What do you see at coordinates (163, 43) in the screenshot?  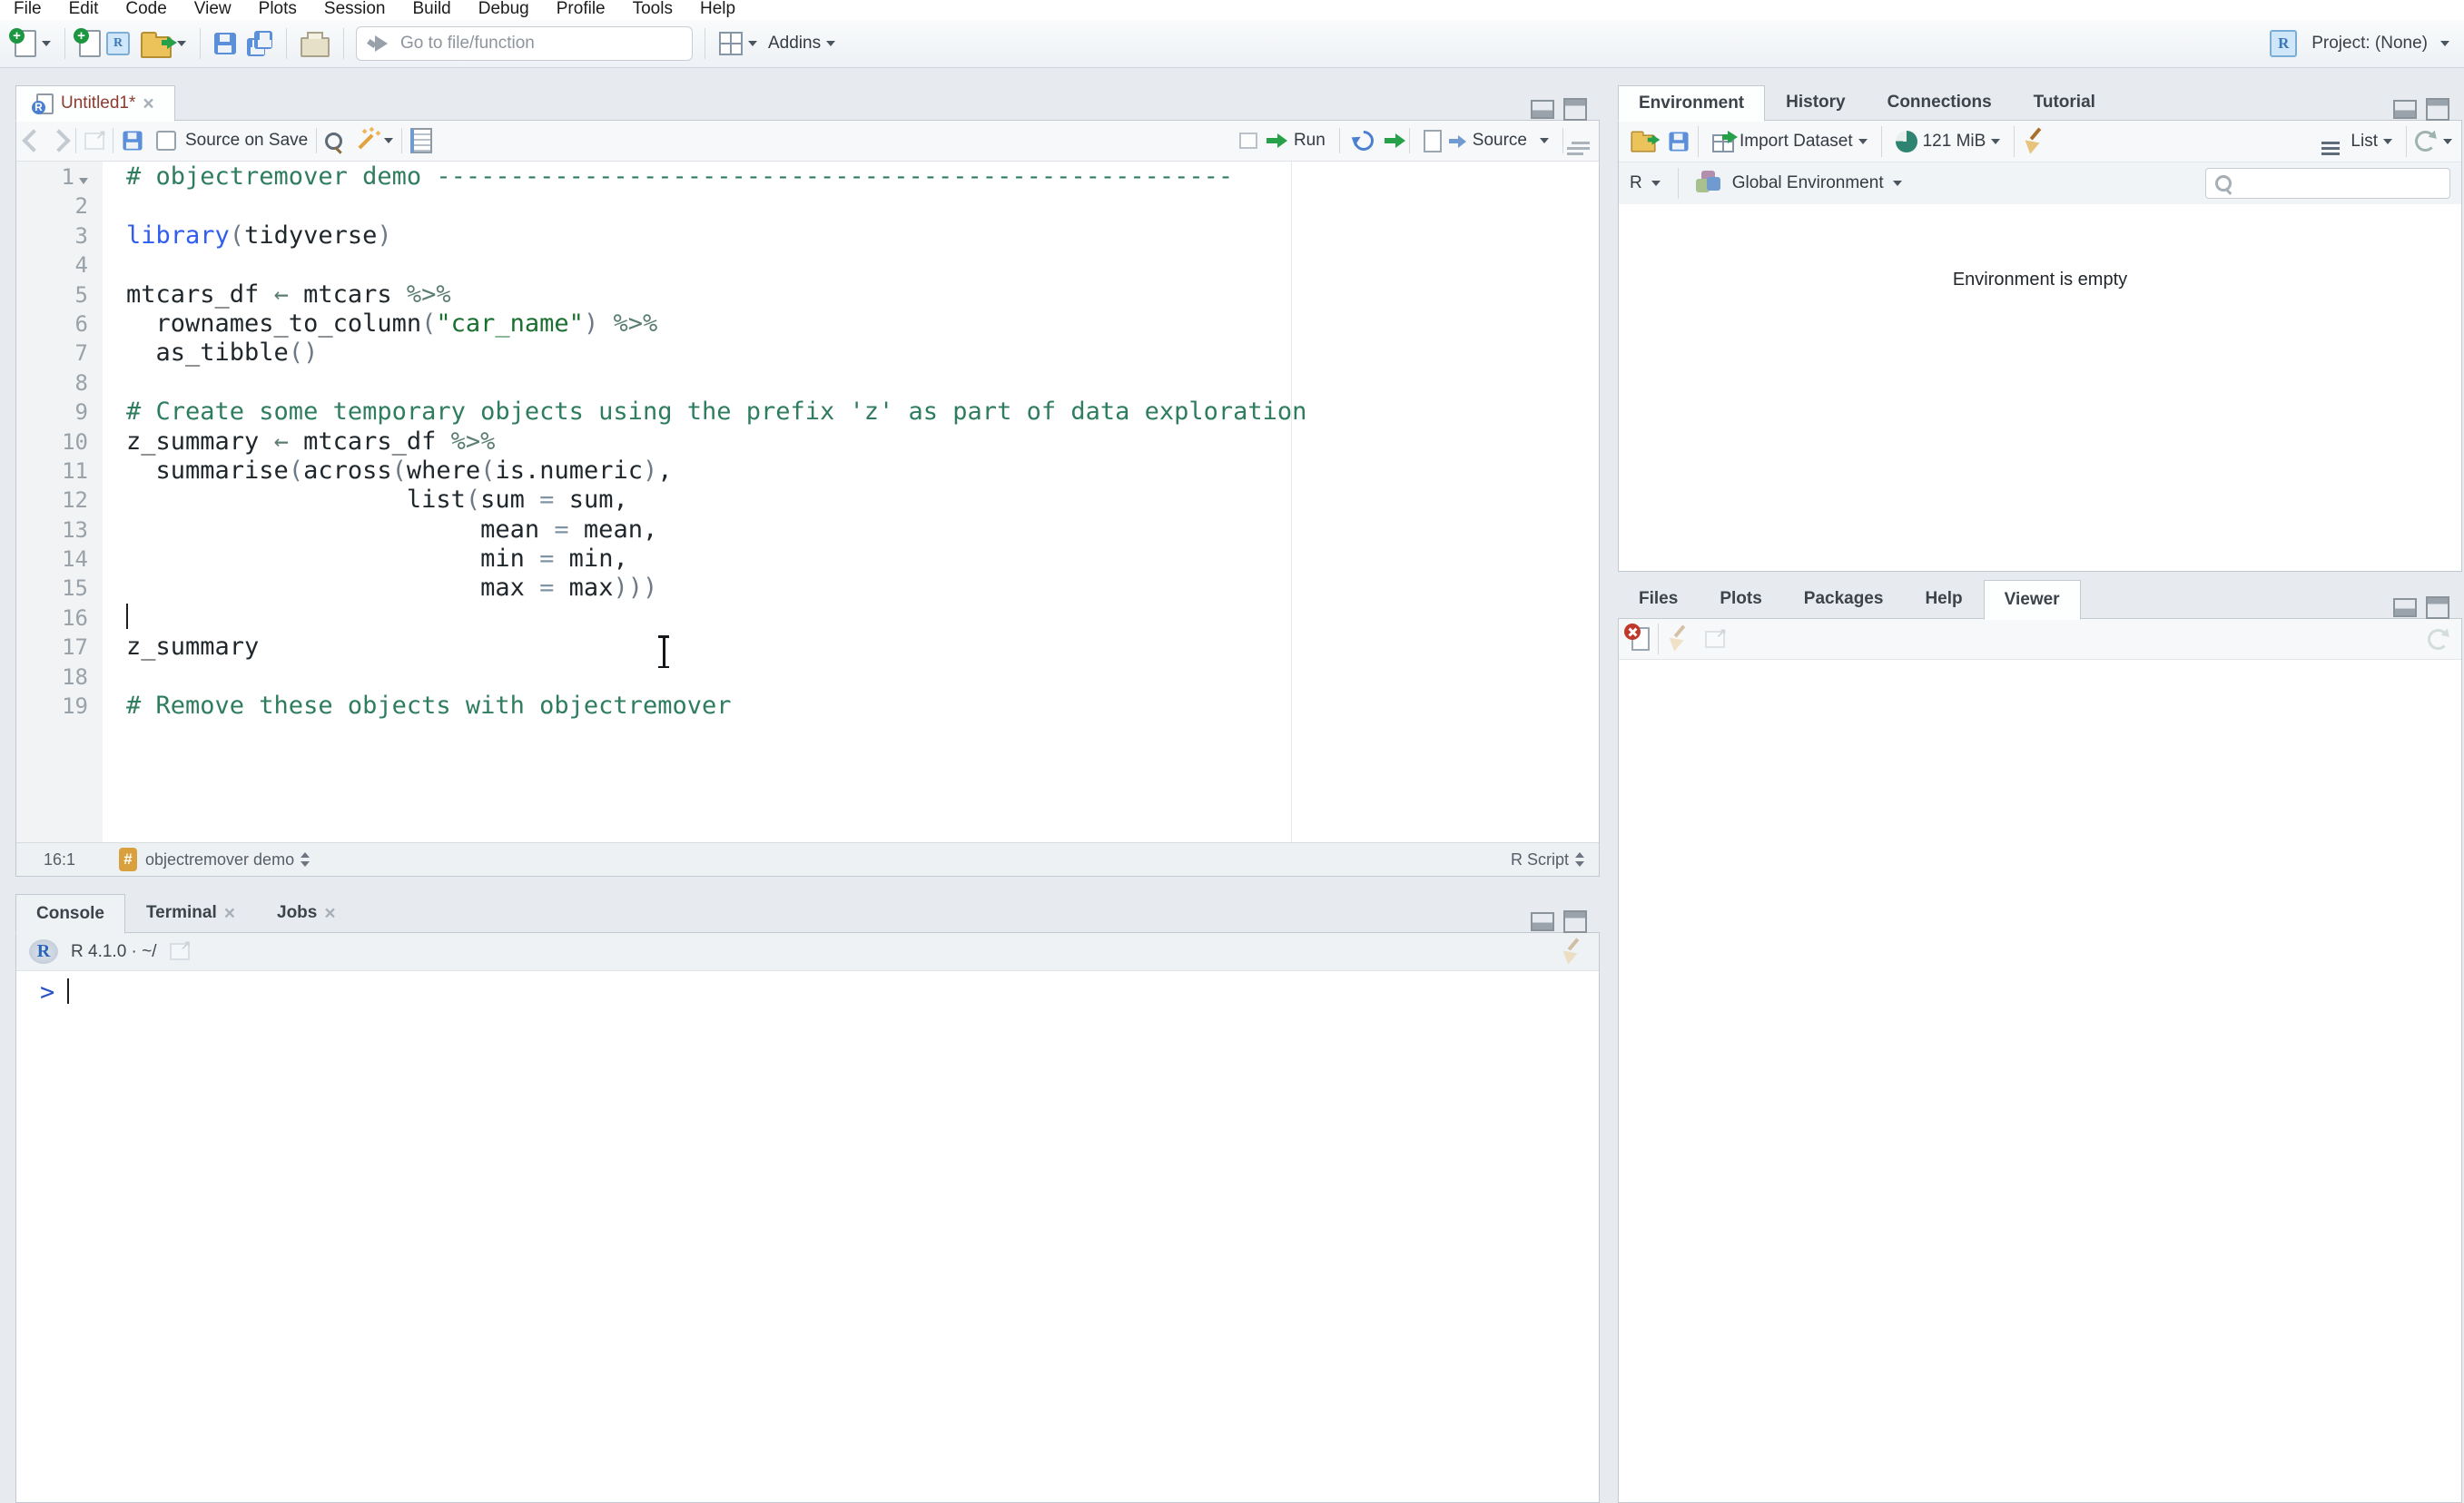 I see `open-file-button` at bounding box center [163, 43].